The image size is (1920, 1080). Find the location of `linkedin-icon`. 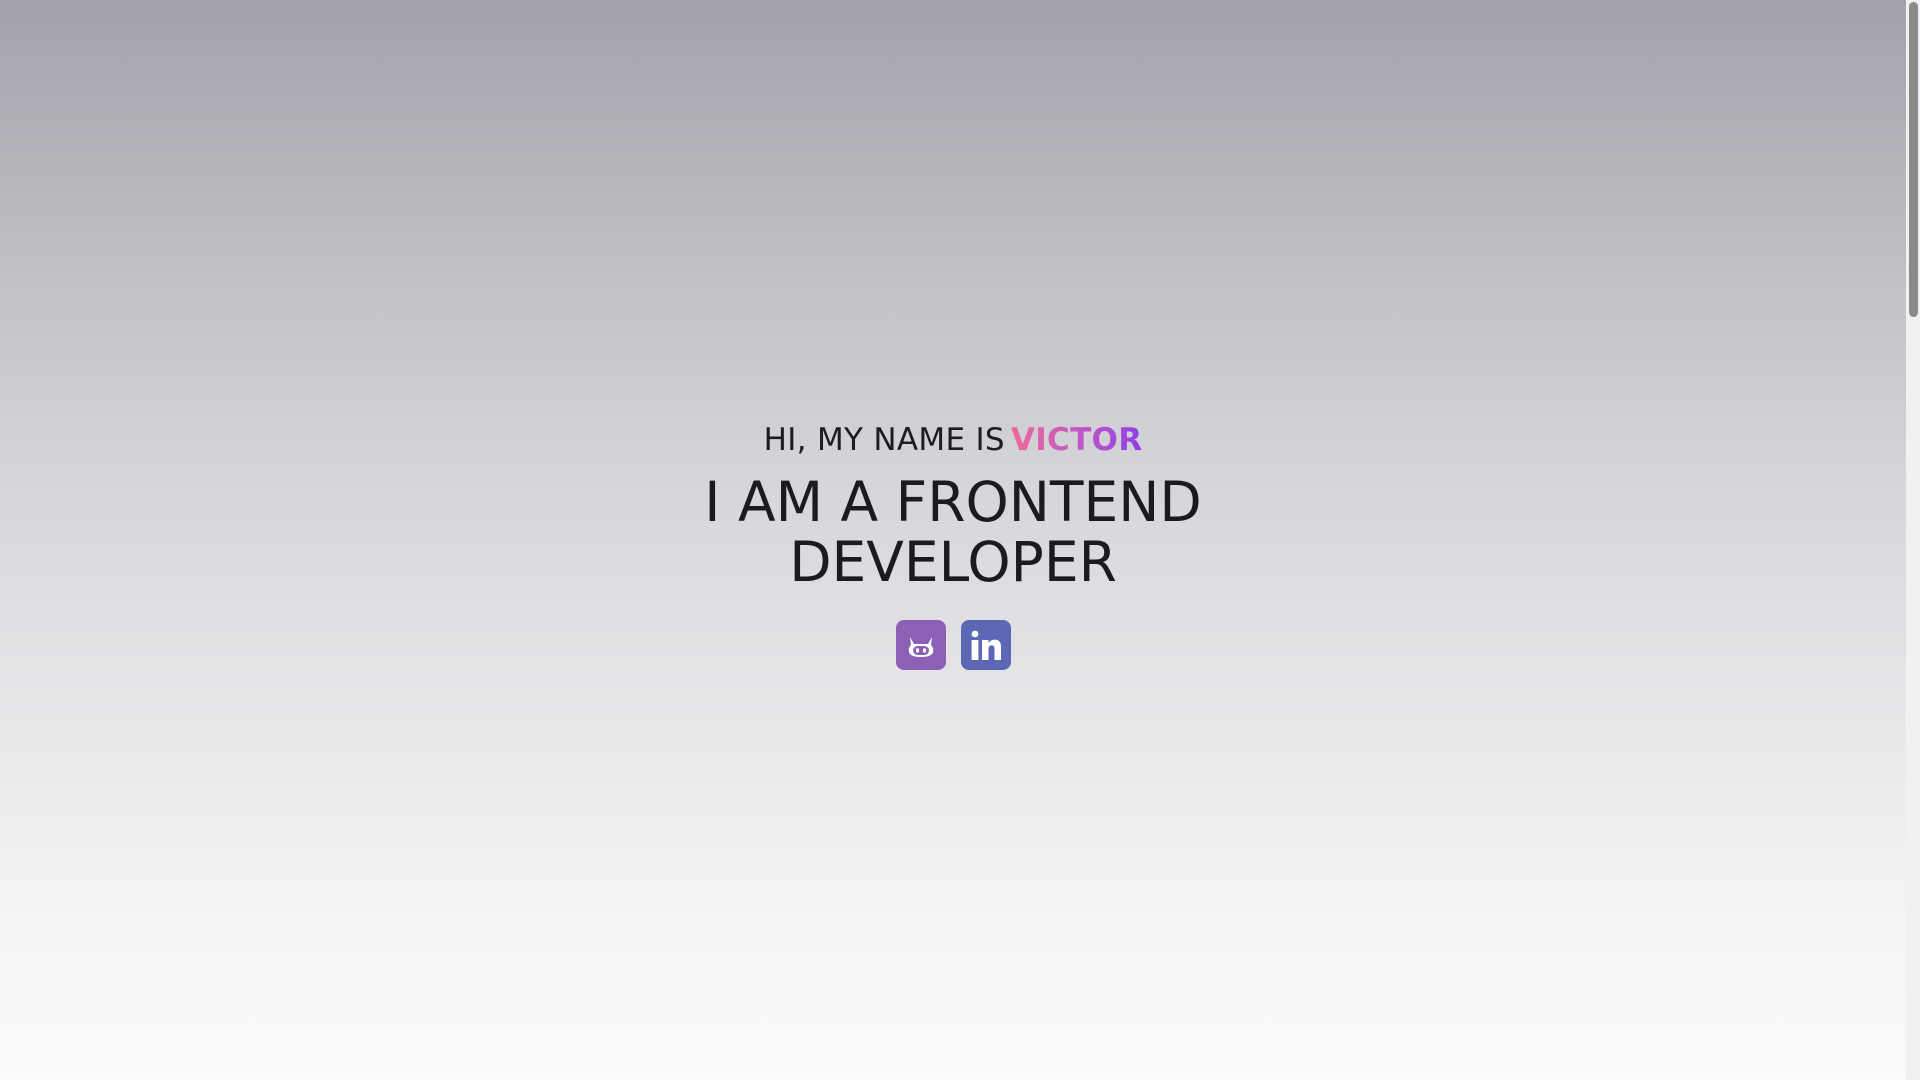

linkedin-icon is located at coordinates (986, 645).